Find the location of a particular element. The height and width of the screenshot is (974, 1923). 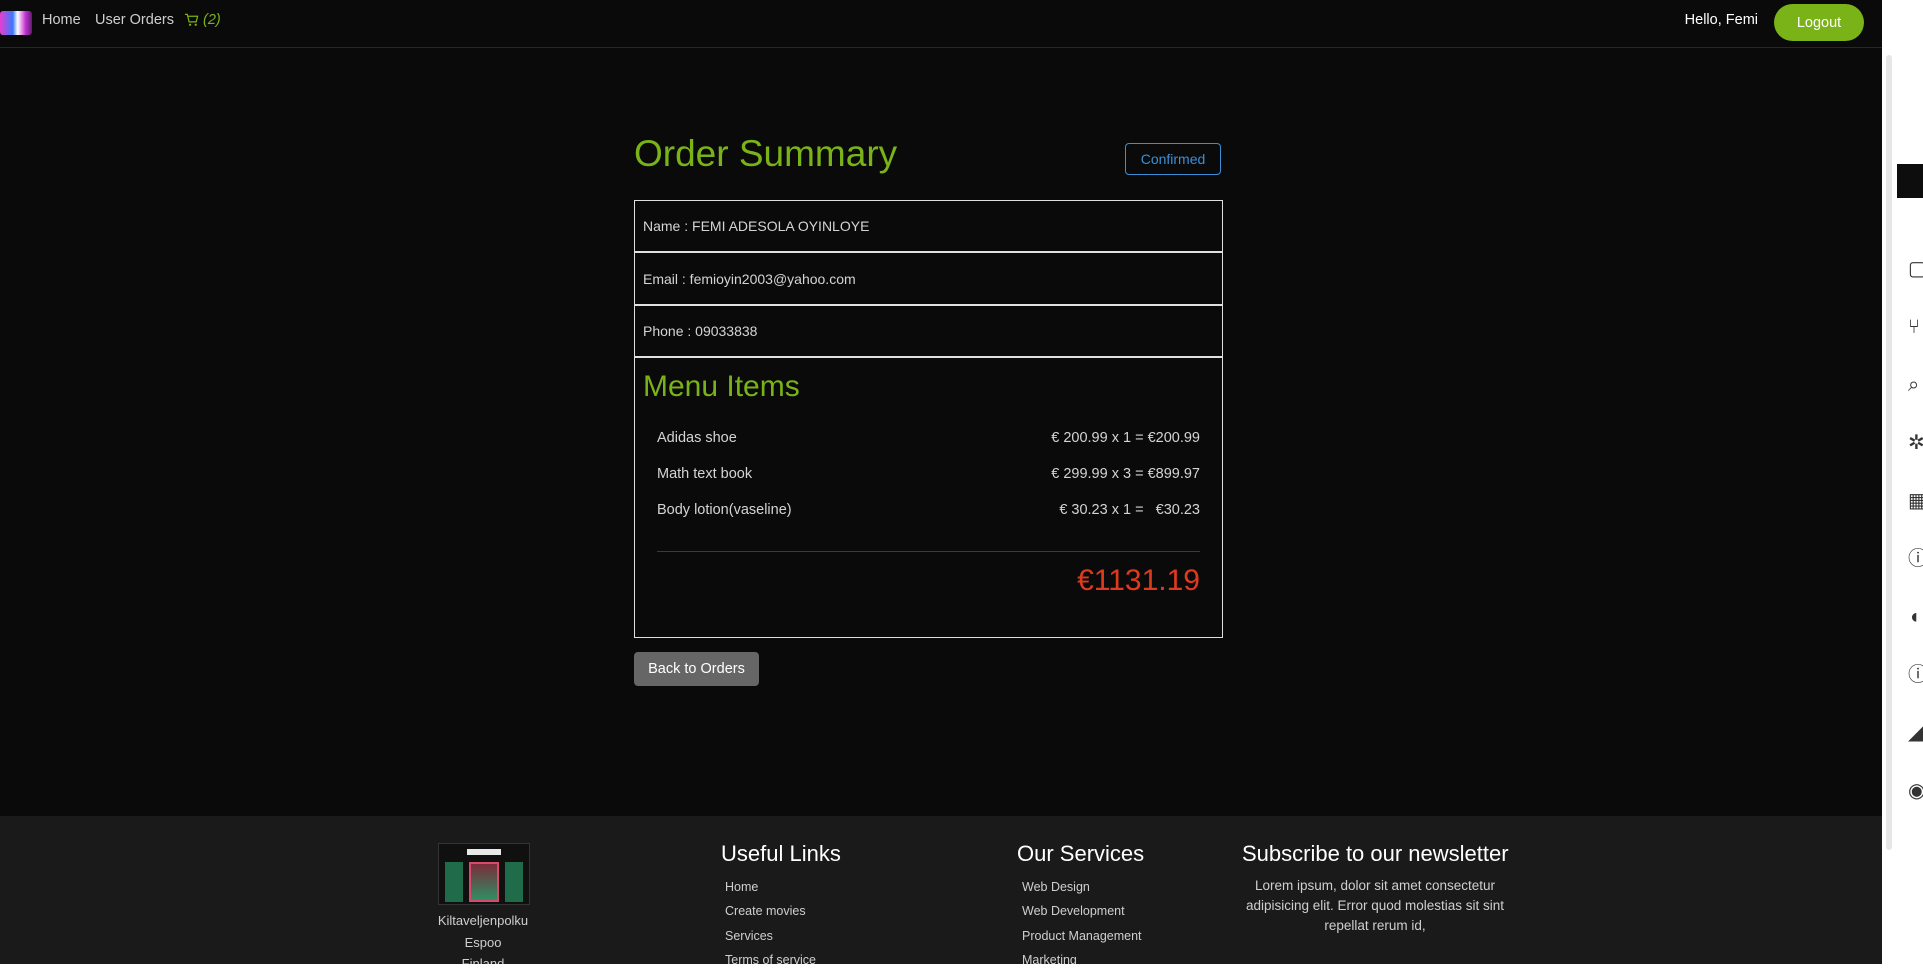

item-price: € 200.99 x 1 = €200.99 is located at coordinates (1125, 438).